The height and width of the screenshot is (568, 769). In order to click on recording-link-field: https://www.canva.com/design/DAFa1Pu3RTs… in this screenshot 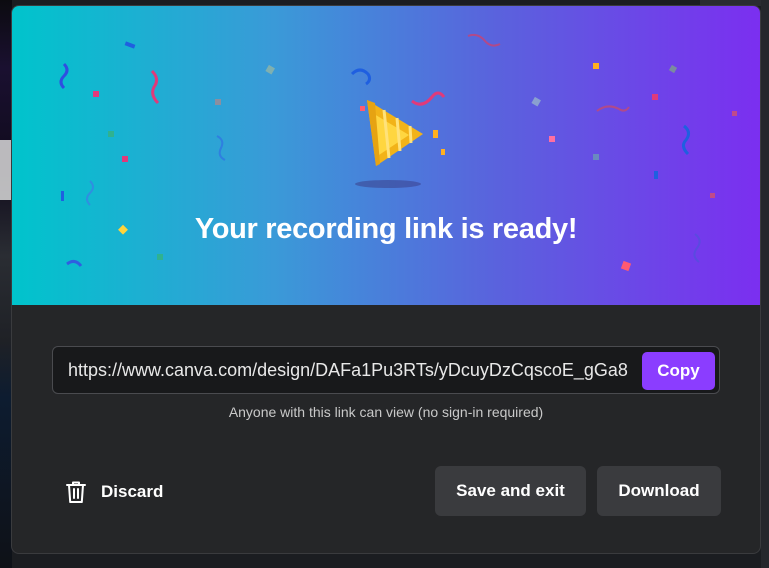, I will do `click(386, 370)`.